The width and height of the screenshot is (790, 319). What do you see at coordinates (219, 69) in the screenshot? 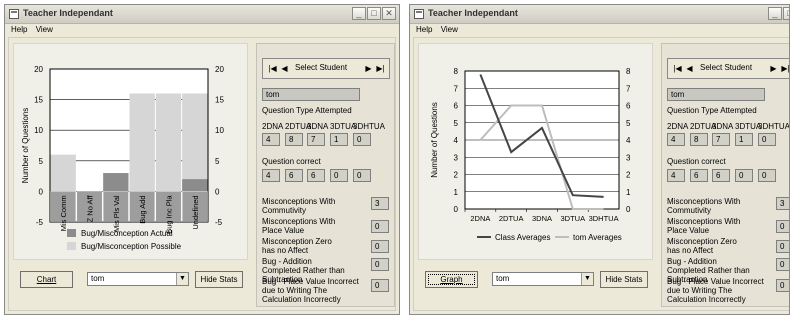
I see `y-tick-label-right: 20` at bounding box center [219, 69].